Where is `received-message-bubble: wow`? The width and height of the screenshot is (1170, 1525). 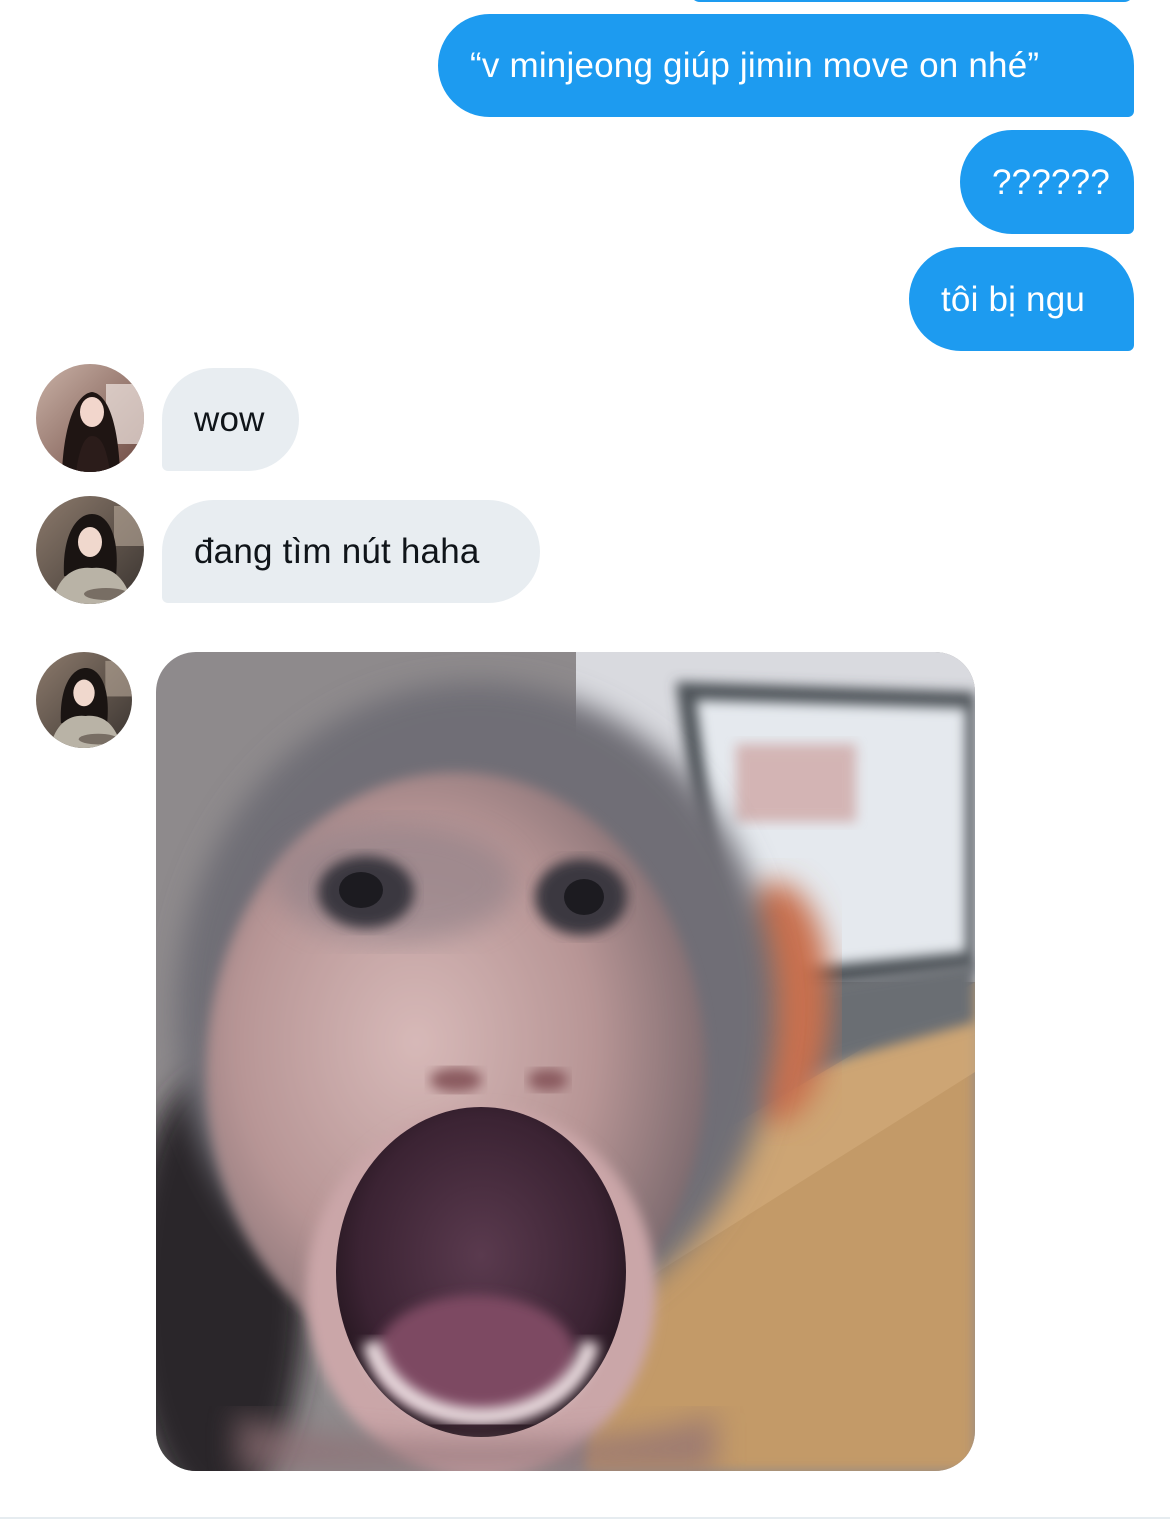 received-message-bubble: wow is located at coordinates (230, 419).